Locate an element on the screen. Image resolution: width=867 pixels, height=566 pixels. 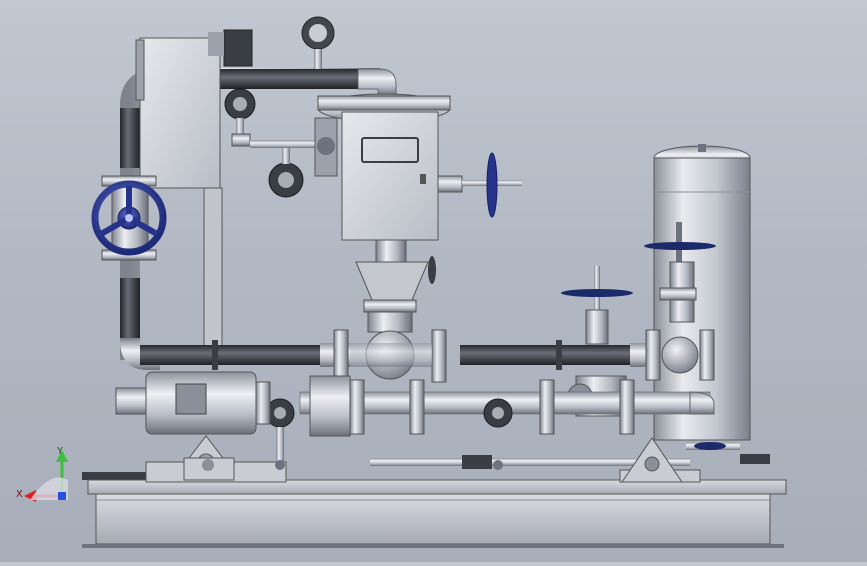
z-axis-marker is located at coordinates (62, 496).